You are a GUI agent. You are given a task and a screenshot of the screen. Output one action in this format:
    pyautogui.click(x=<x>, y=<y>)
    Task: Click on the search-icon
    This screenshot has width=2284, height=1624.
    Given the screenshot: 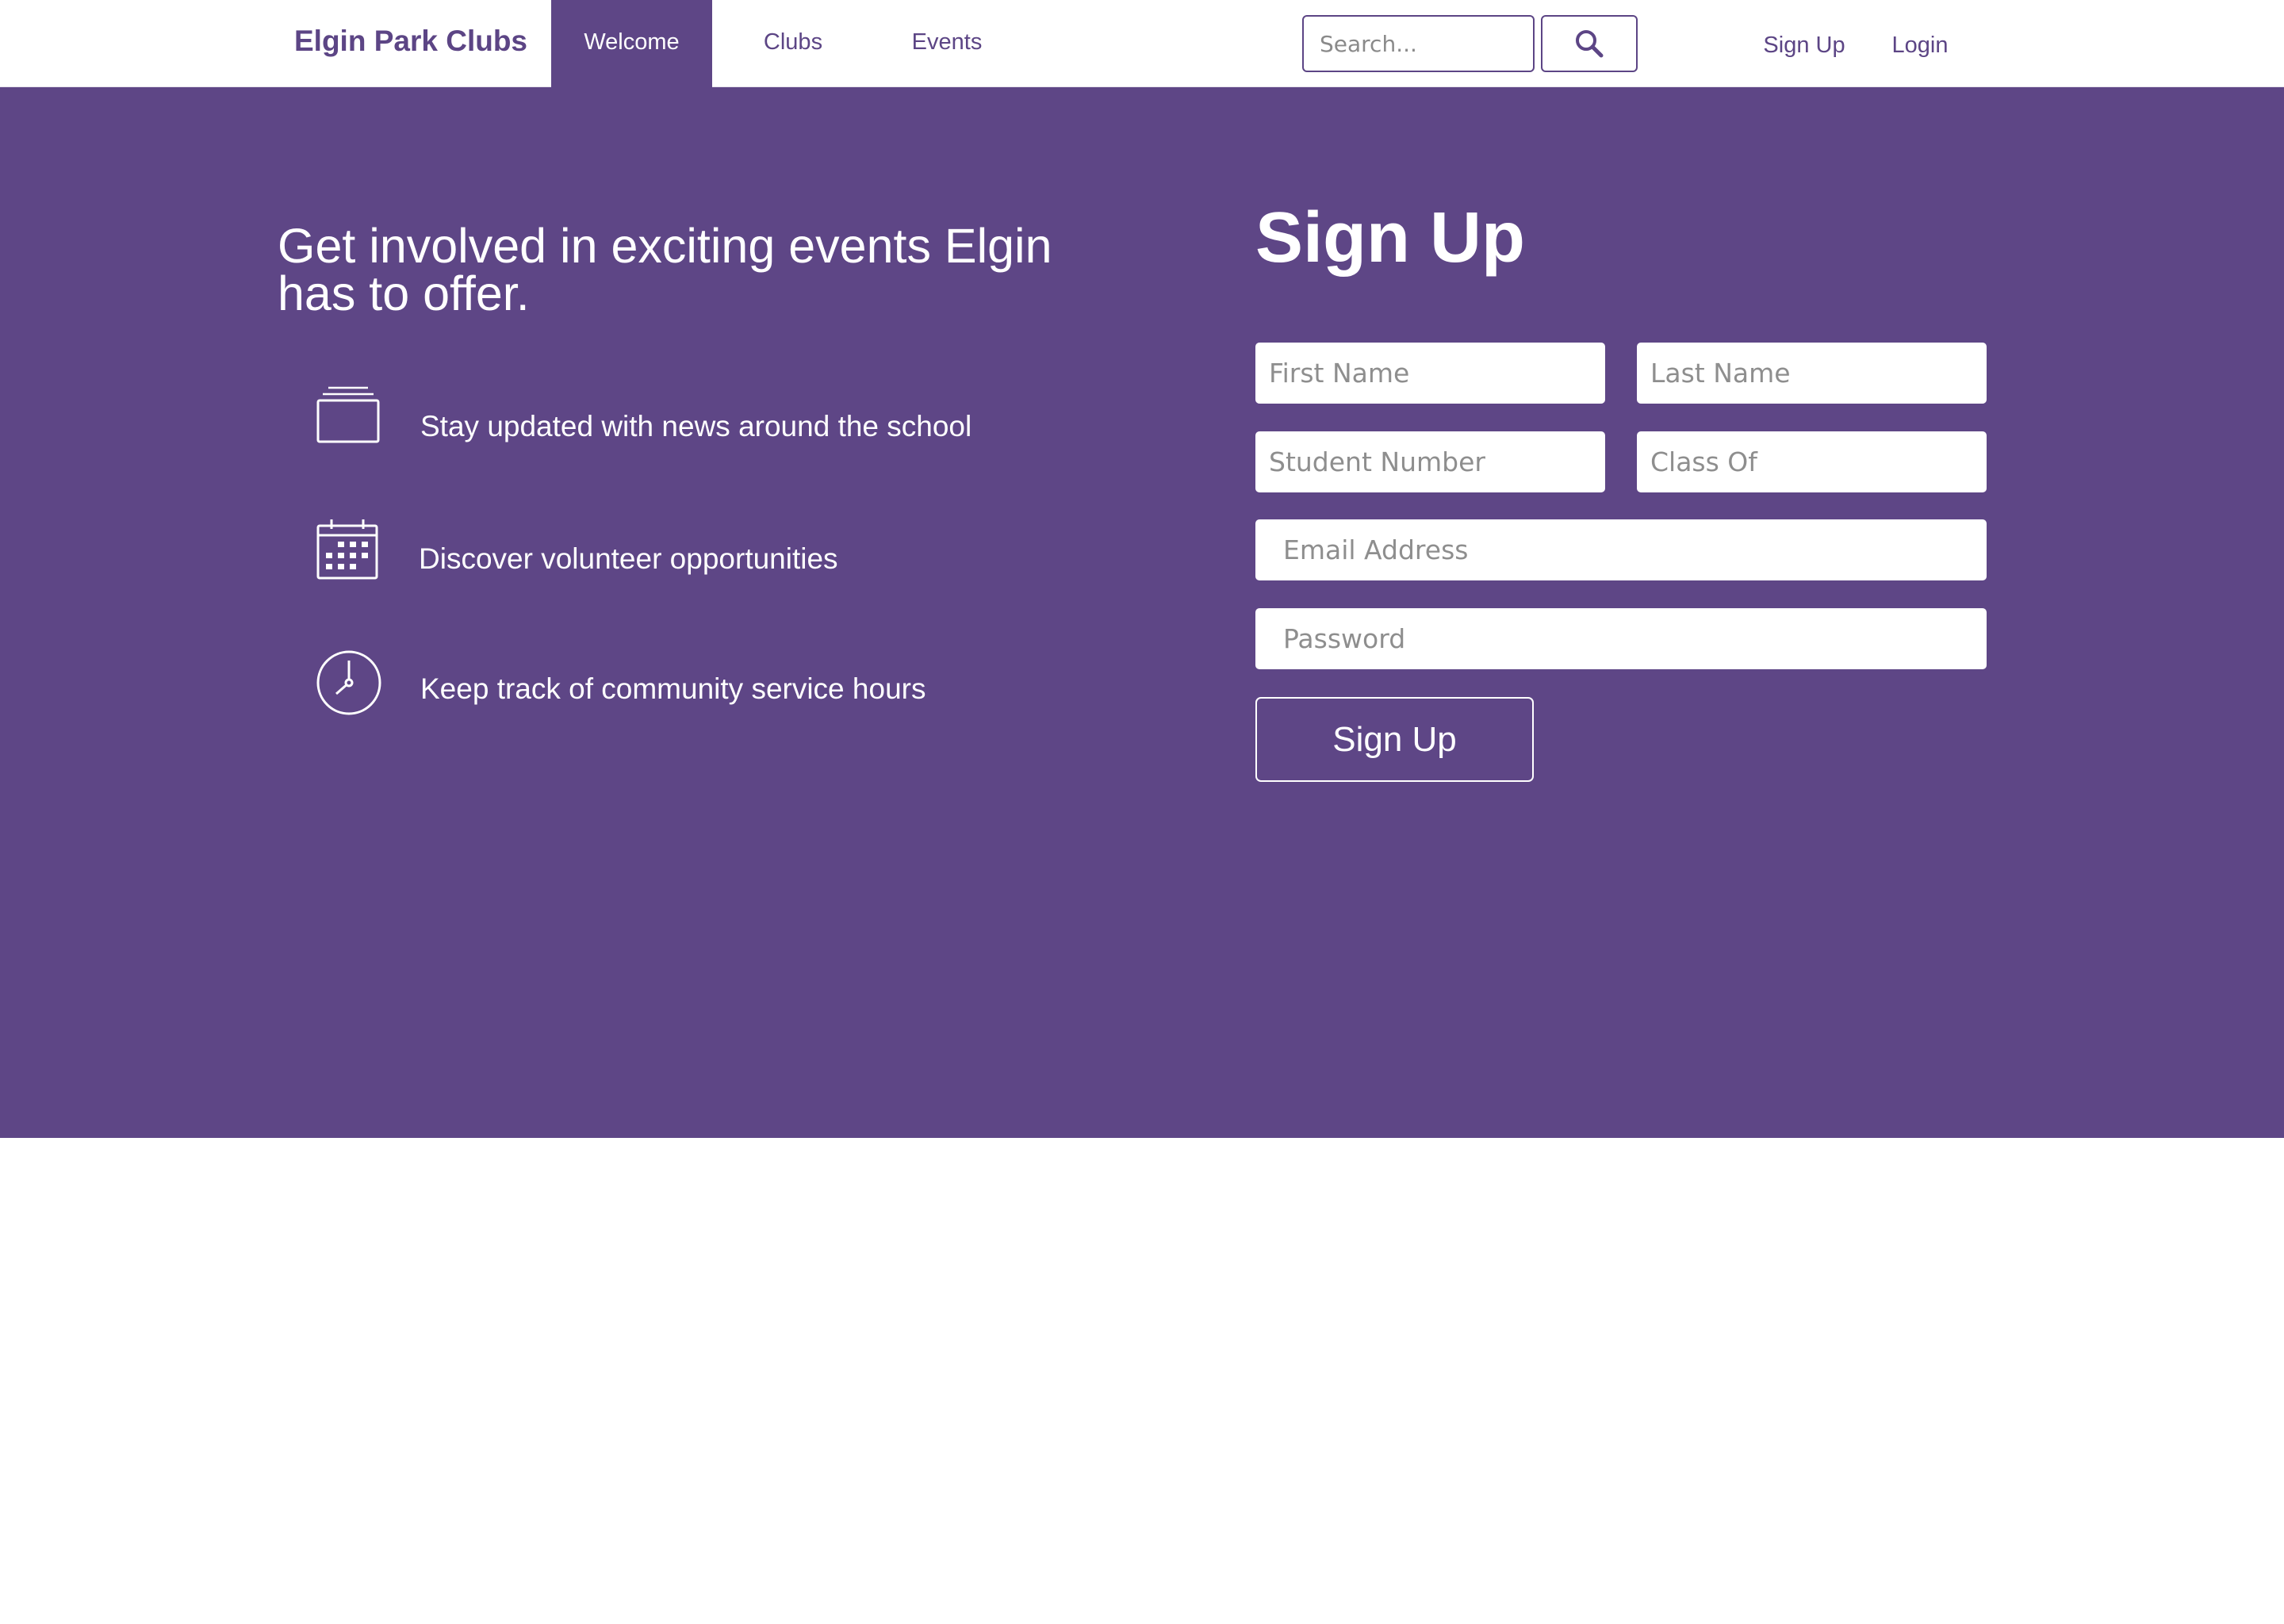 What is the action you would take?
    pyautogui.click(x=1590, y=44)
    